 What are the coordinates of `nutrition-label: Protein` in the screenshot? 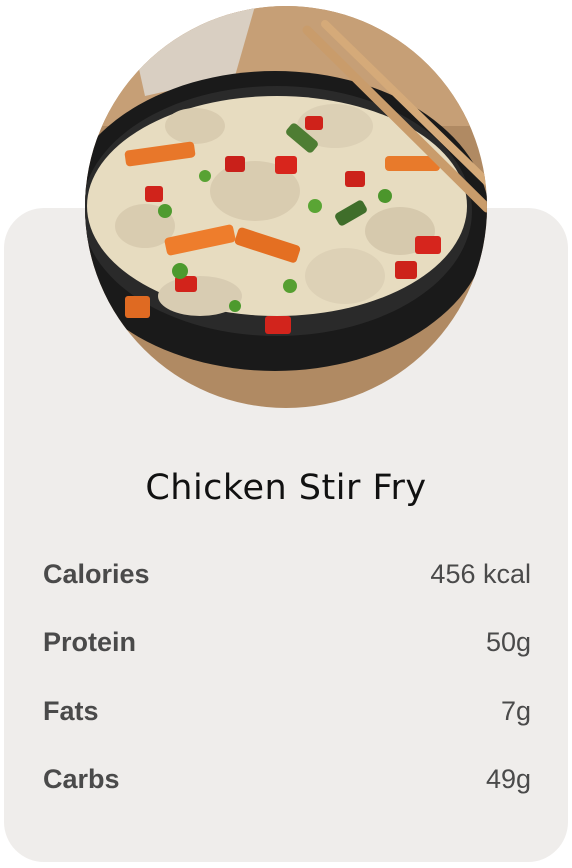 It's located at (90, 642).